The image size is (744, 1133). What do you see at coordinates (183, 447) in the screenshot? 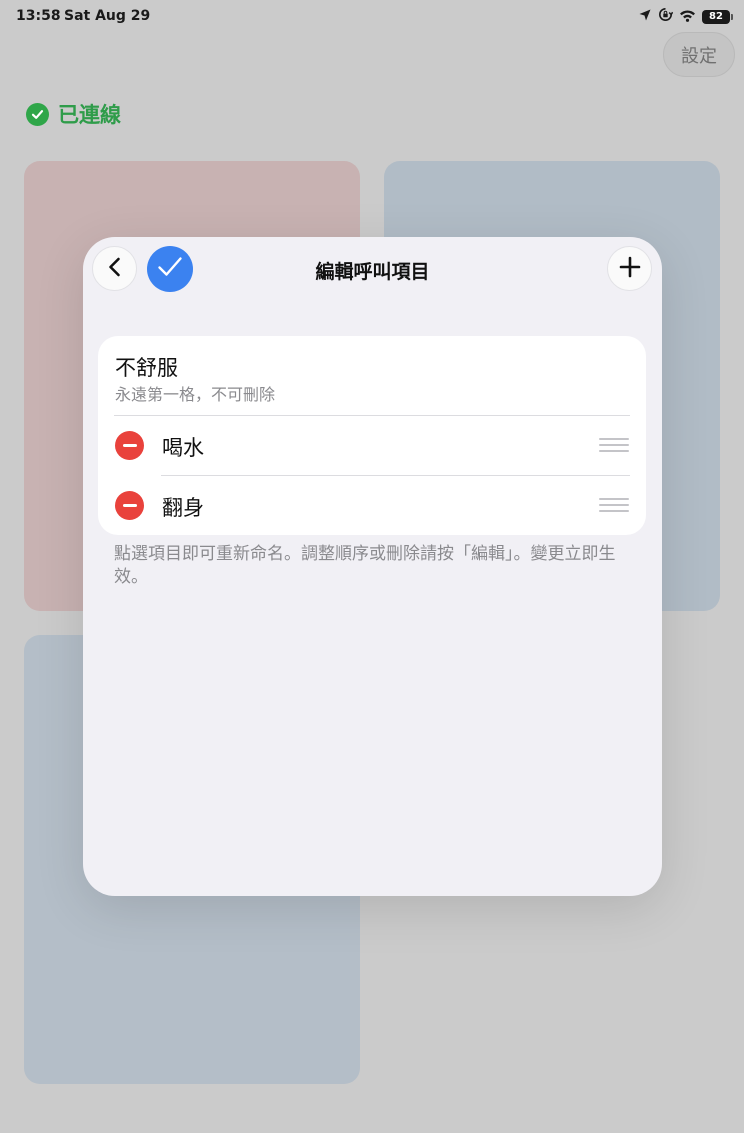
I see `list-item-label: 喝水` at bounding box center [183, 447].